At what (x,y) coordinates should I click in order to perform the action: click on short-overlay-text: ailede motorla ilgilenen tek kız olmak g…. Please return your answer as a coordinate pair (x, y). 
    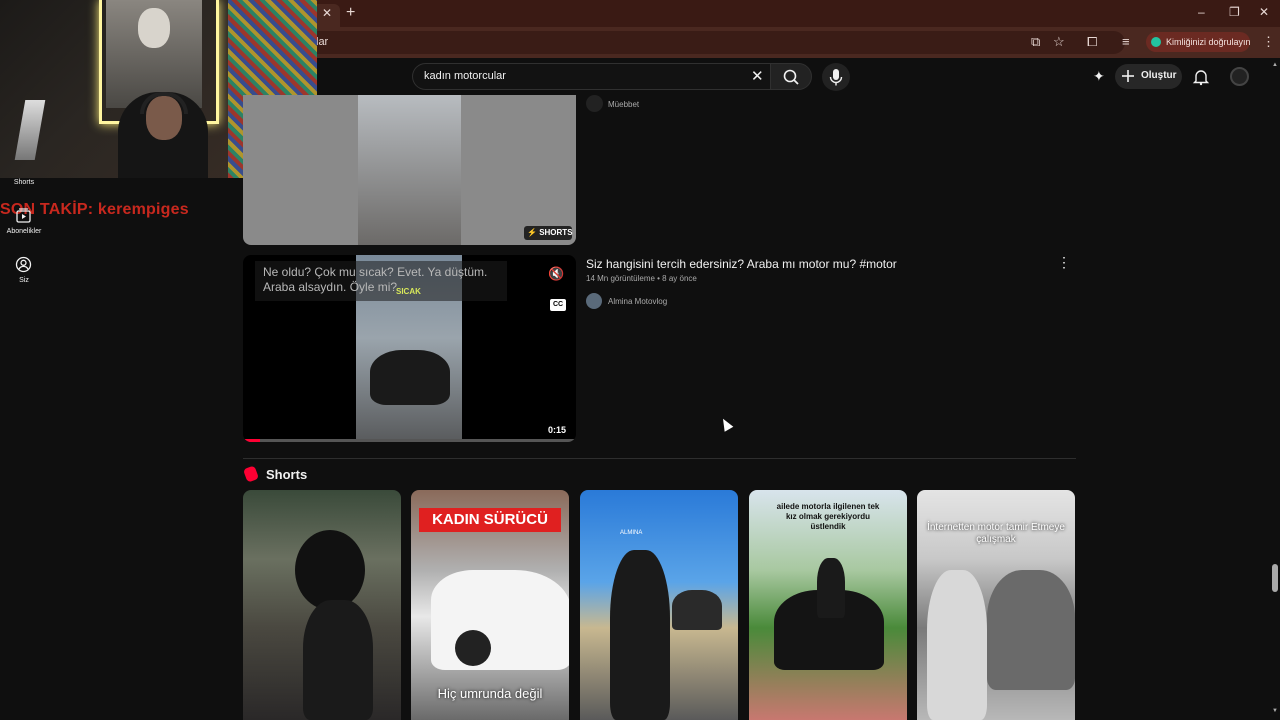
    Looking at the image, I should click on (828, 516).